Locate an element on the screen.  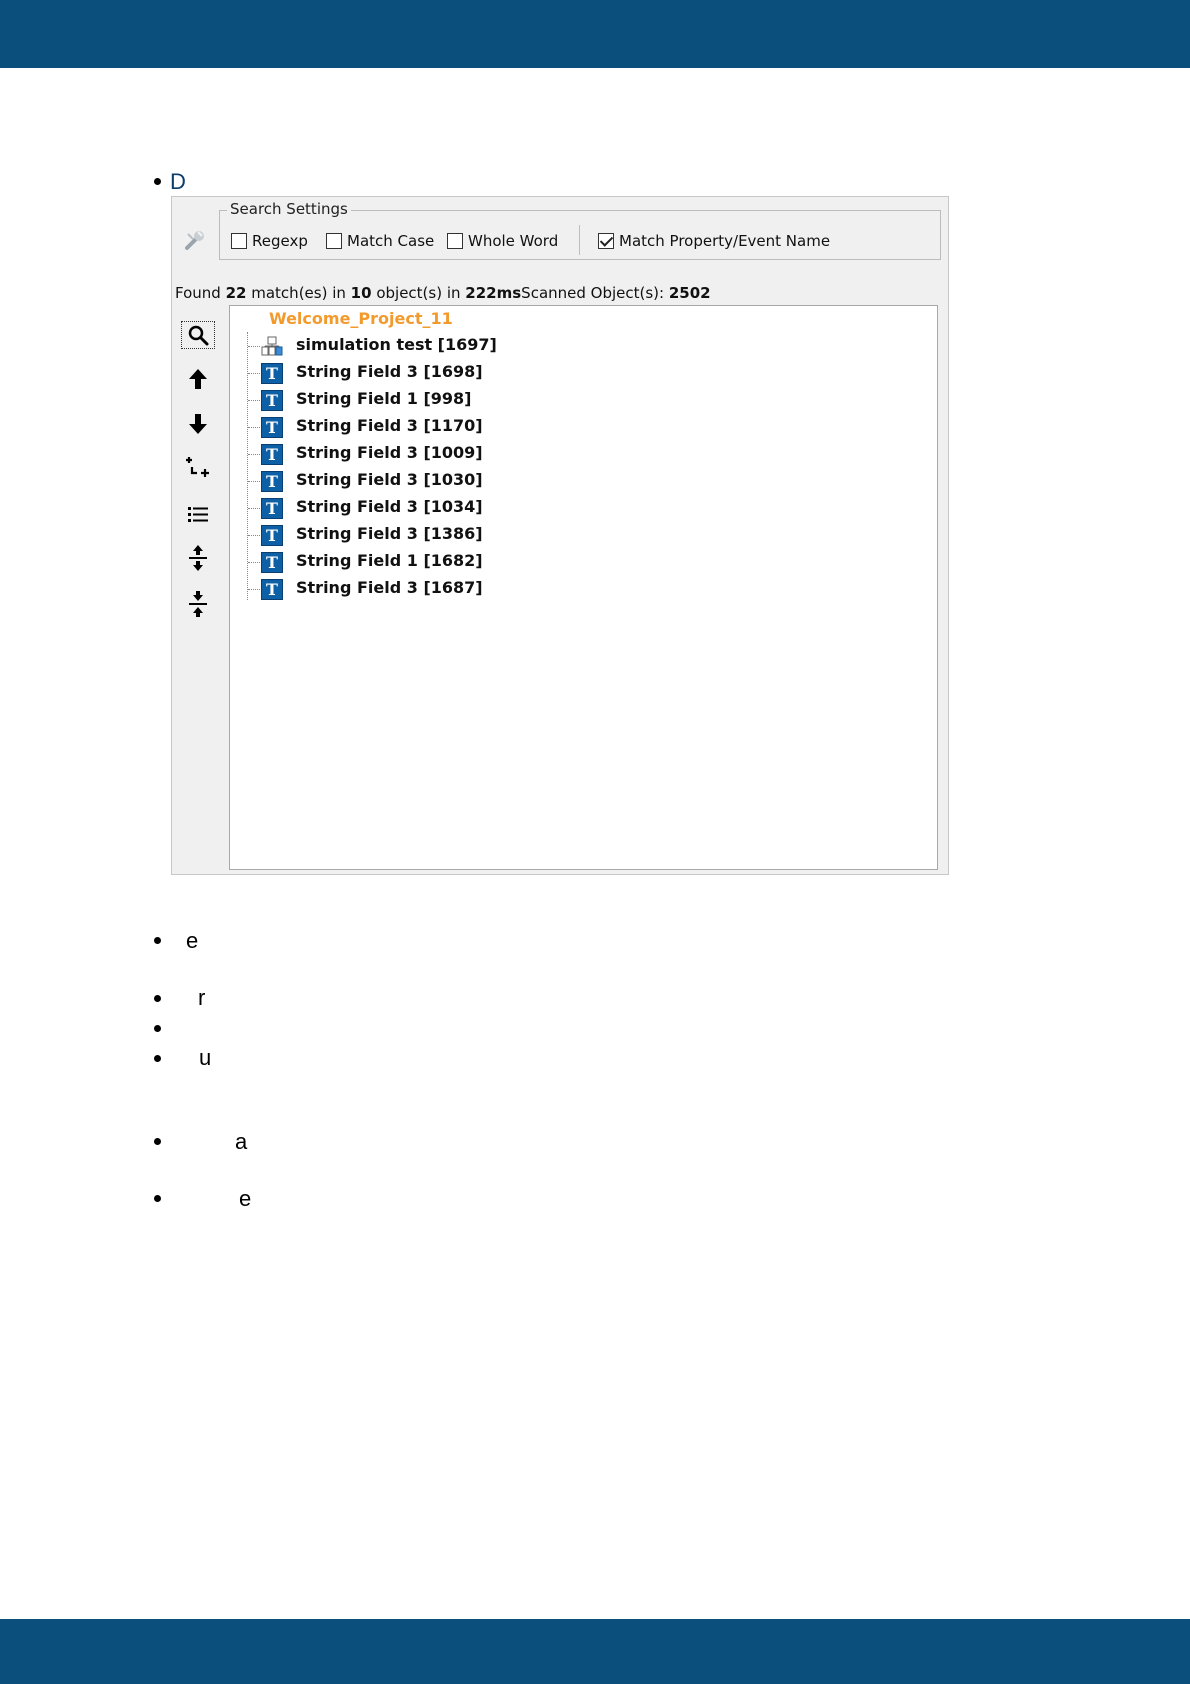
collapse-icon is located at coordinates (198, 604).